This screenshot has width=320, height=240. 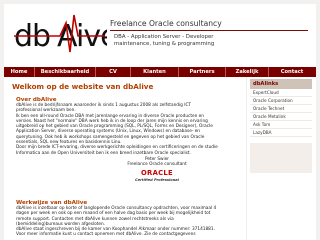 I want to click on sidebar-link-ask-tom: Ask Tom, so click(x=281, y=125).